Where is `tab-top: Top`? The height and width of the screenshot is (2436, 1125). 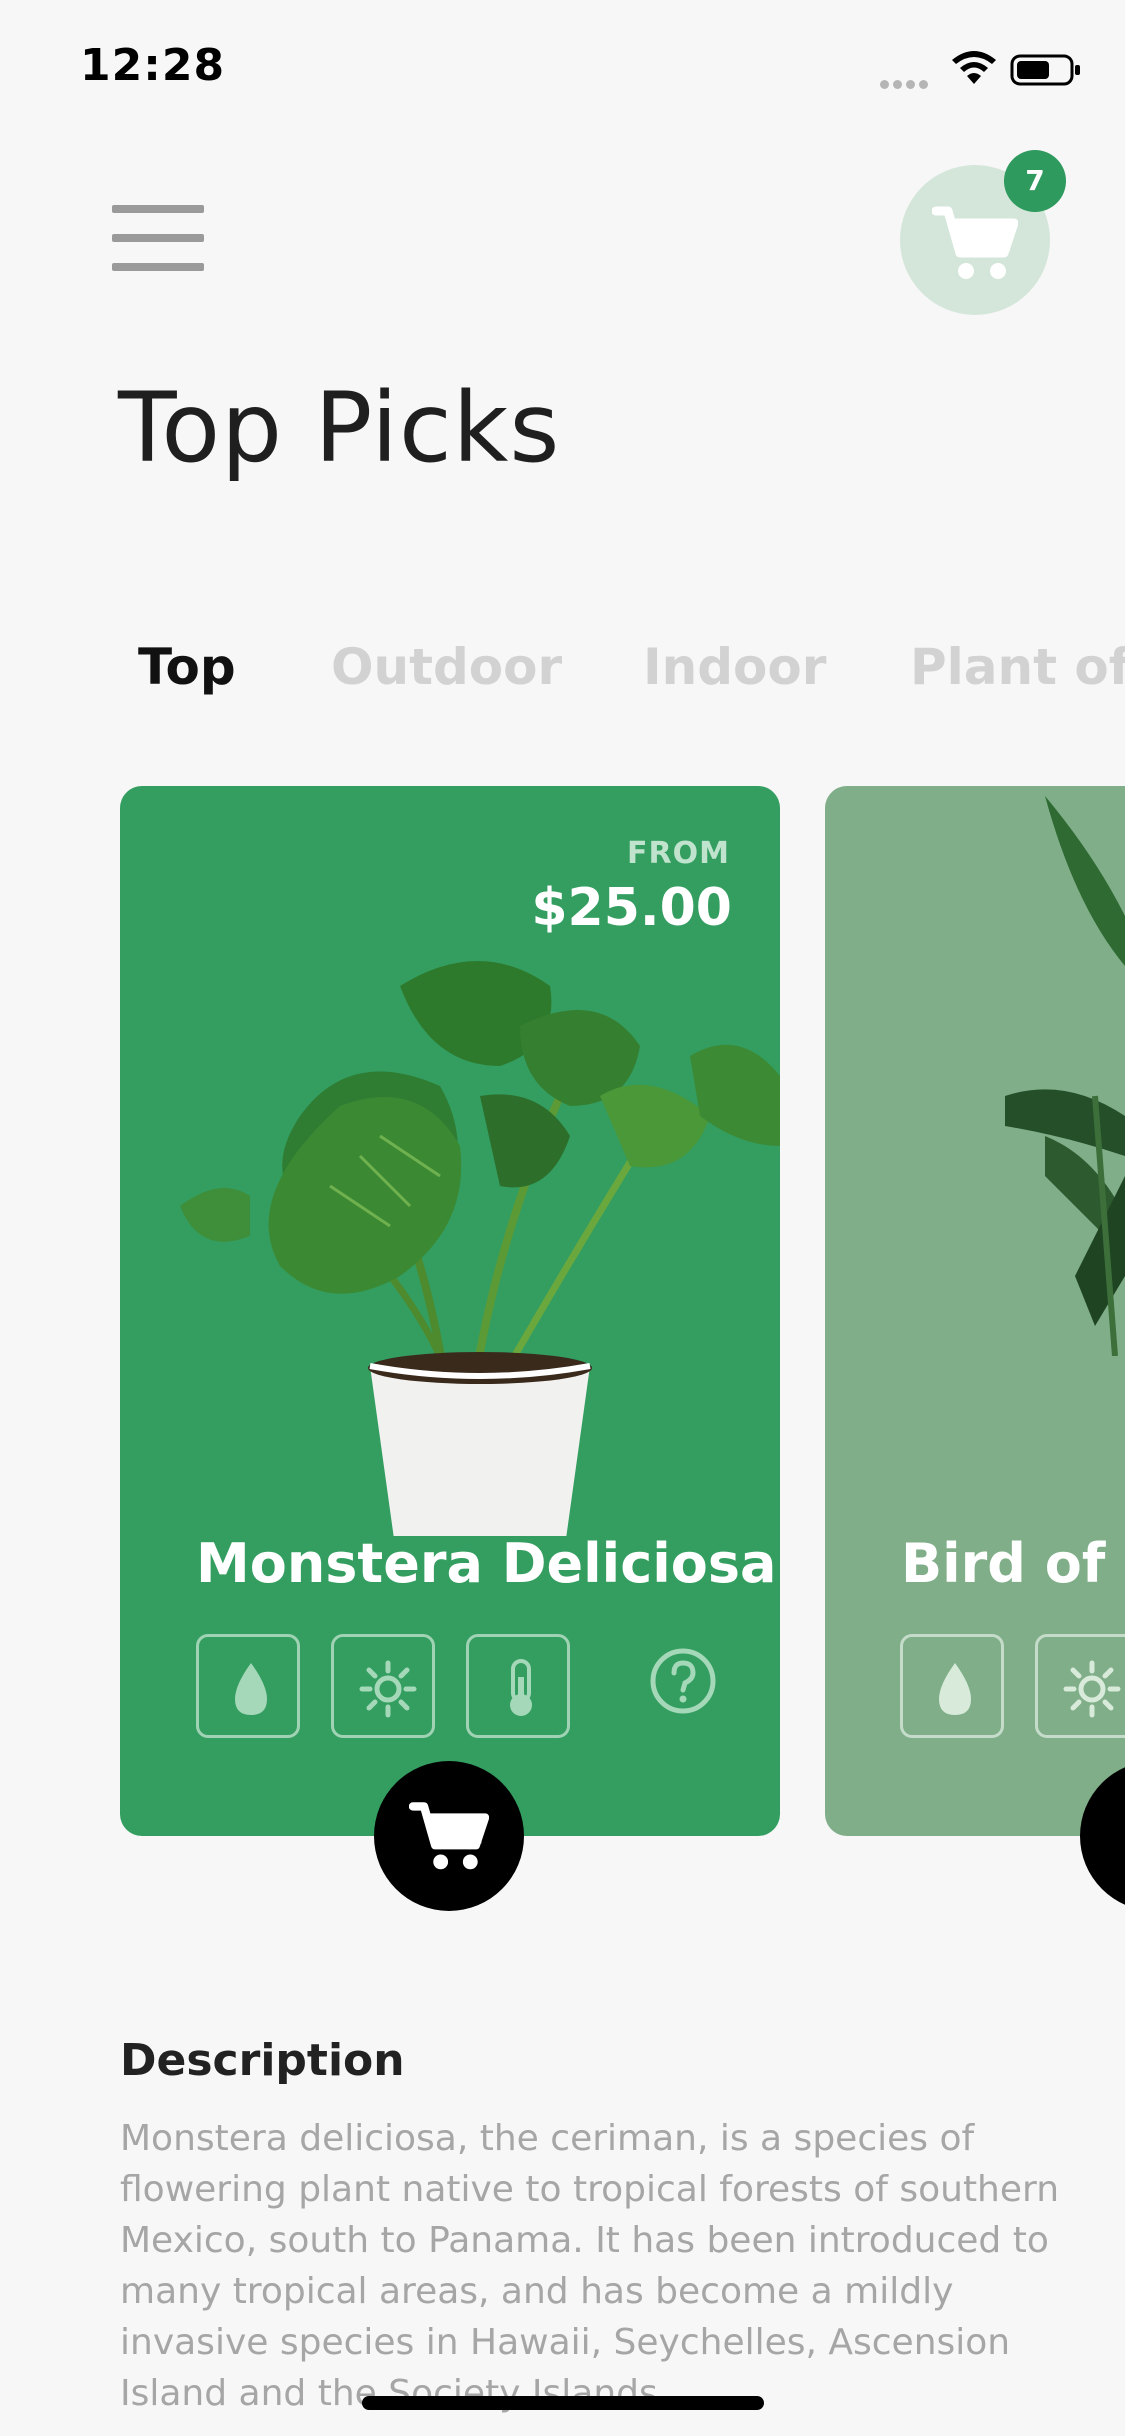
tab-top: Top is located at coordinates (187, 667).